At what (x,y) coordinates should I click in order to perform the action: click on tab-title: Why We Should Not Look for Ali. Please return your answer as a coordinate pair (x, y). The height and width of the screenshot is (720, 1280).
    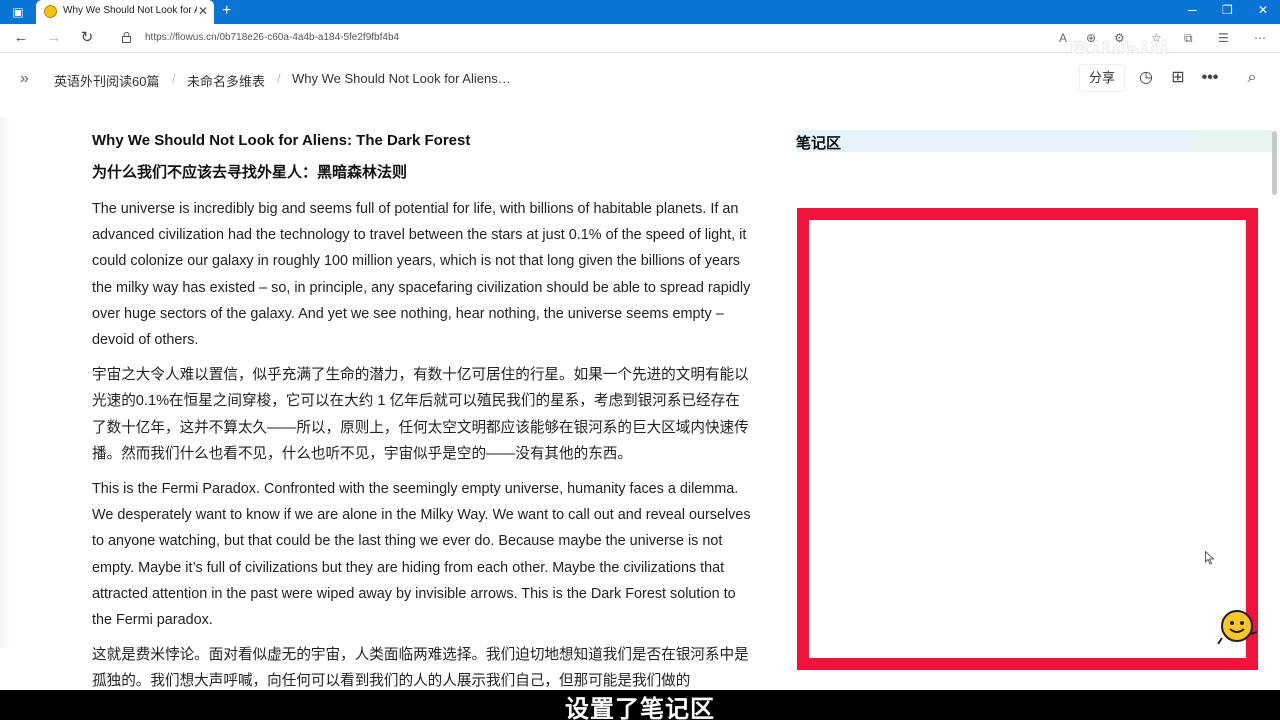
    Looking at the image, I should click on (130, 10).